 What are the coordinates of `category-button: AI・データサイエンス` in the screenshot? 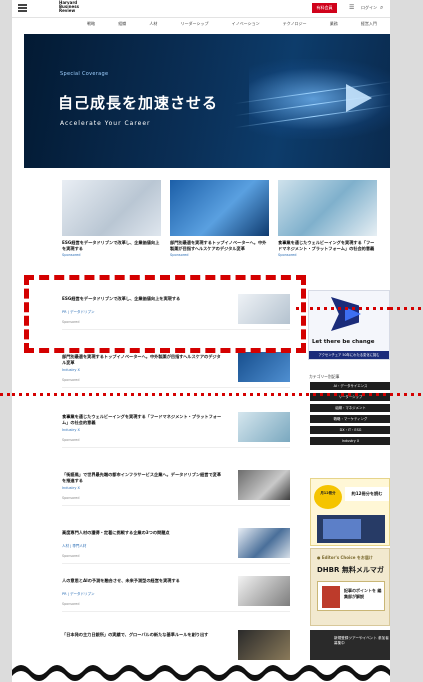 It's located at (350, 386).